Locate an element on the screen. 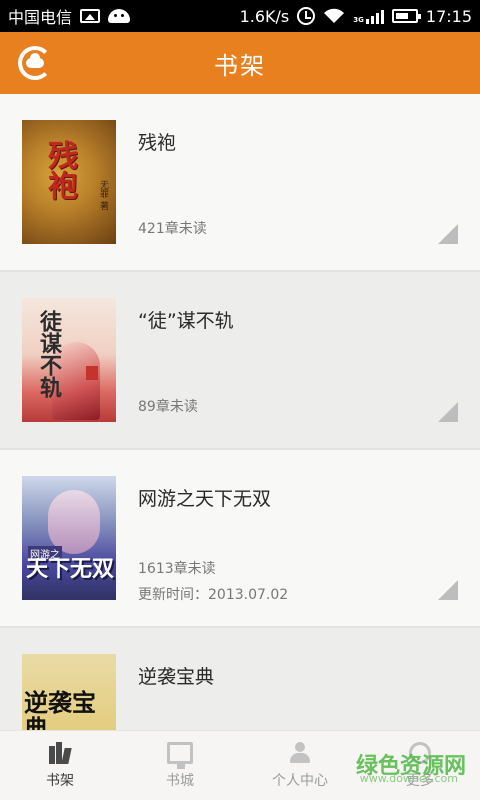 The height and width of the screenshot is (800, 480). book-cover: 残袍 无罪 著 is located at coordinates (69, 182).